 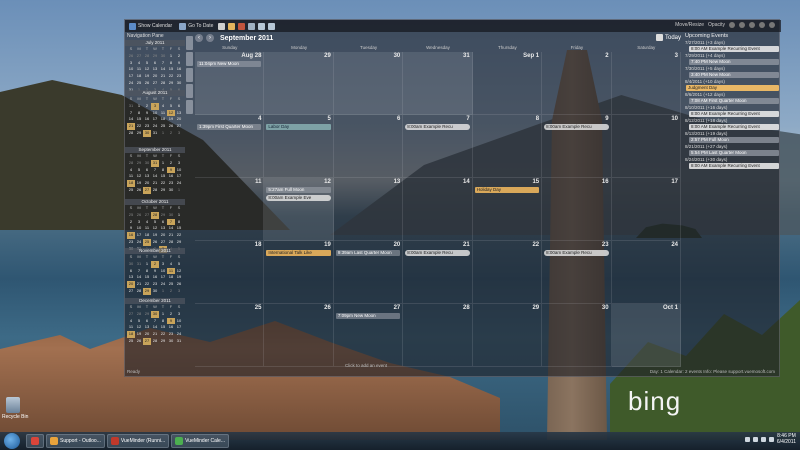 I want to click on day-cell: 29, so click(x=299, y=83).